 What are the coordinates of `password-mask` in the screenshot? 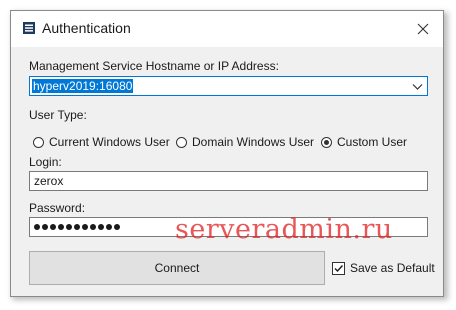 It's located at (77, 225).